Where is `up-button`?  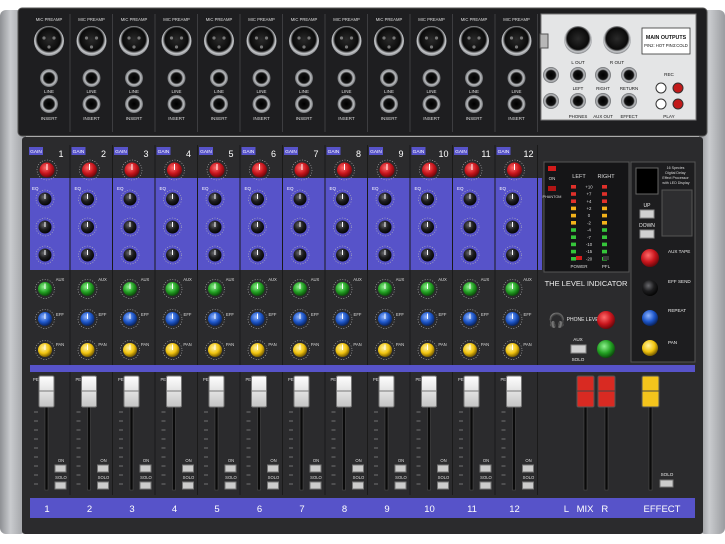 up-button is located at coordinates (647, 214).